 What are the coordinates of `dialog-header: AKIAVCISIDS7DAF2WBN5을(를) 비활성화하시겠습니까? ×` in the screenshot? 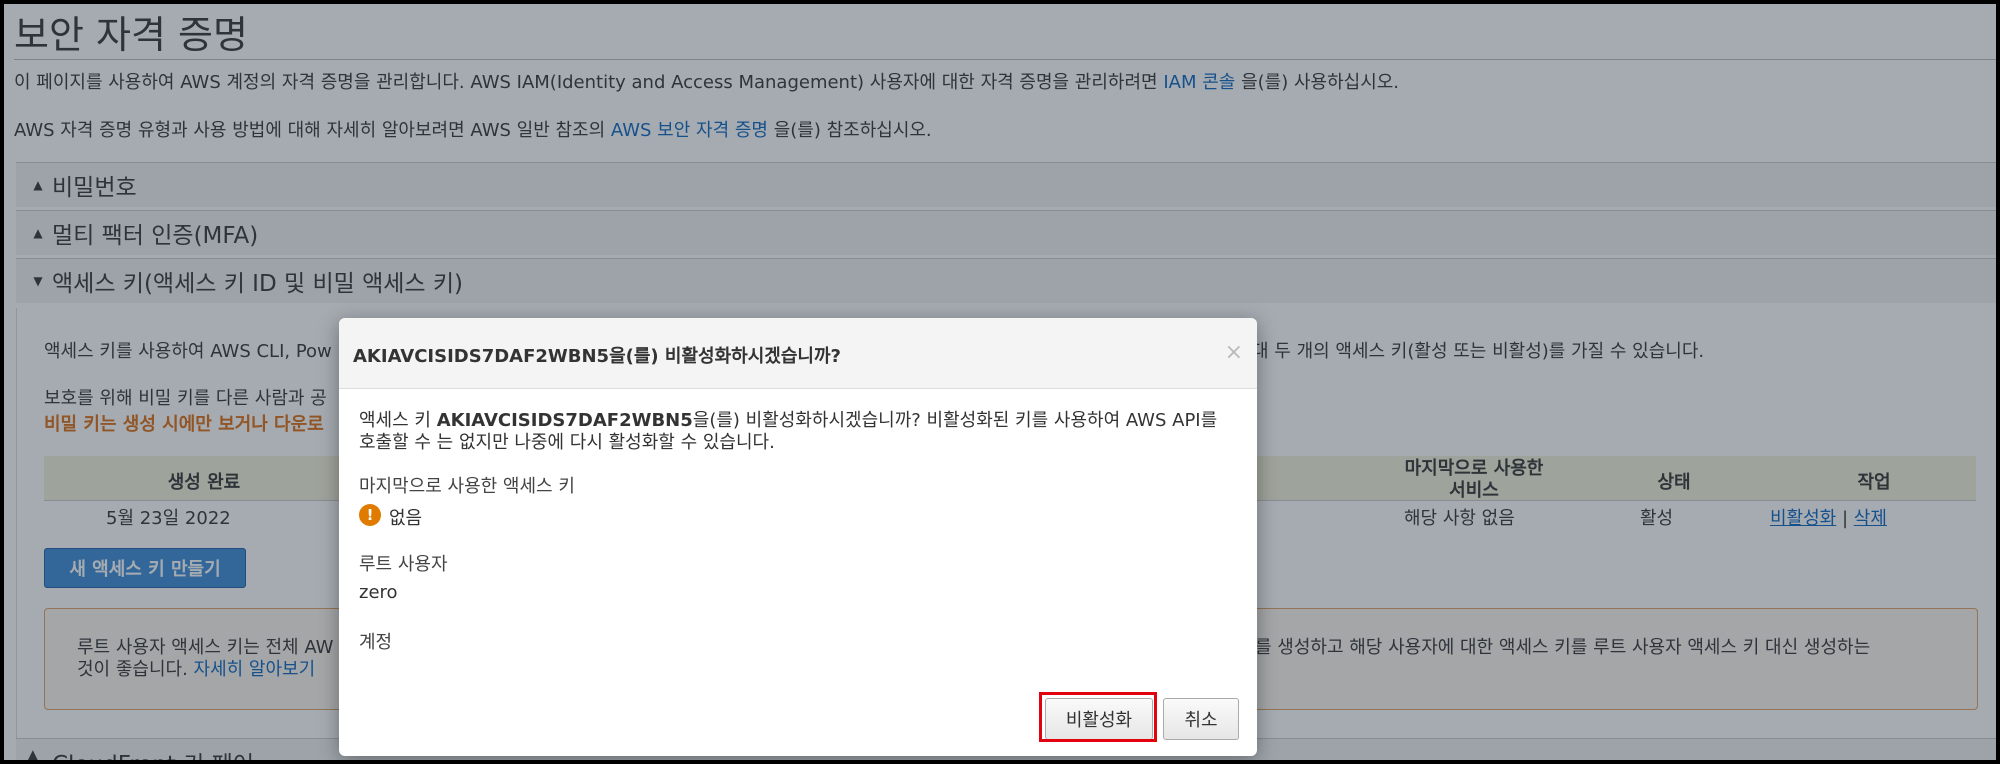 It's located at (798, 353).